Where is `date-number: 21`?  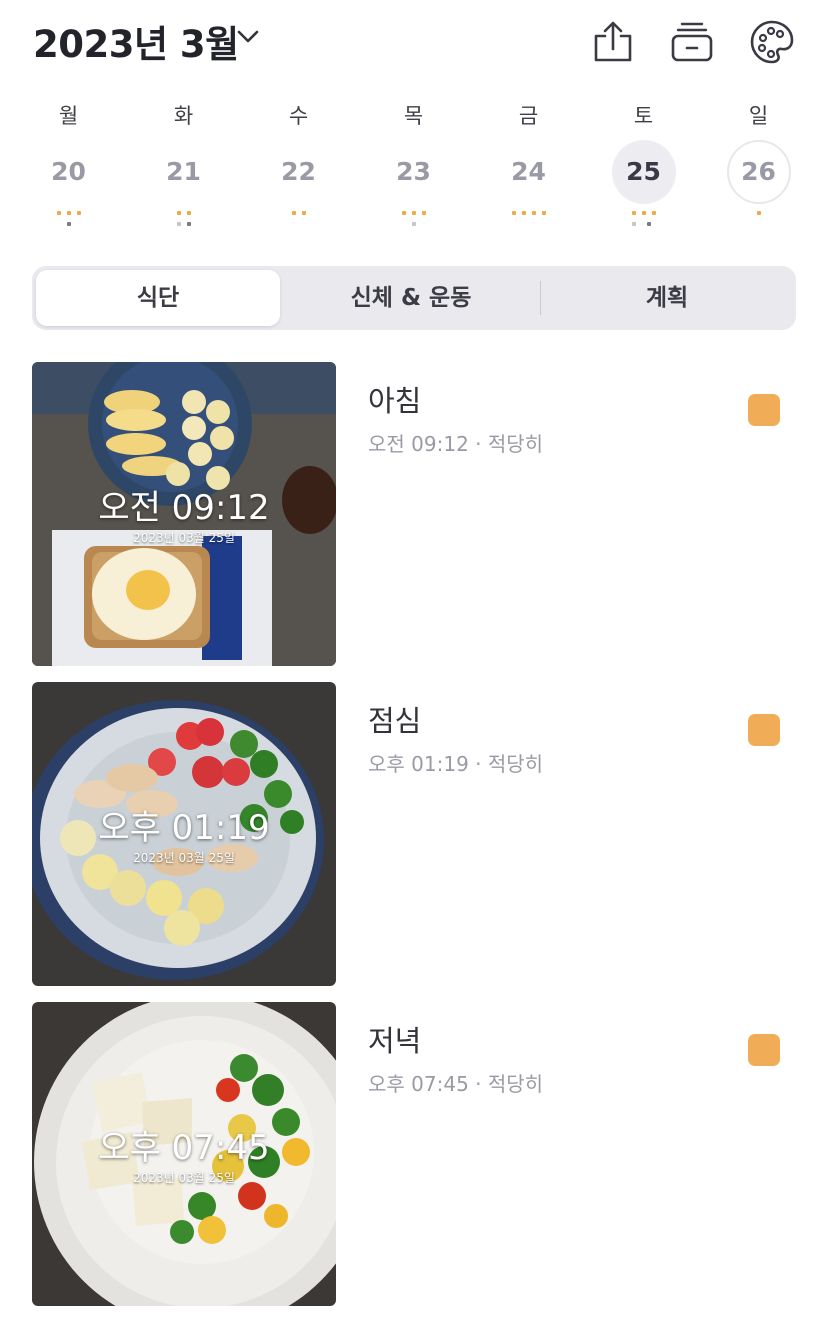
date-number: 21 is located at coordinates (183, 171).